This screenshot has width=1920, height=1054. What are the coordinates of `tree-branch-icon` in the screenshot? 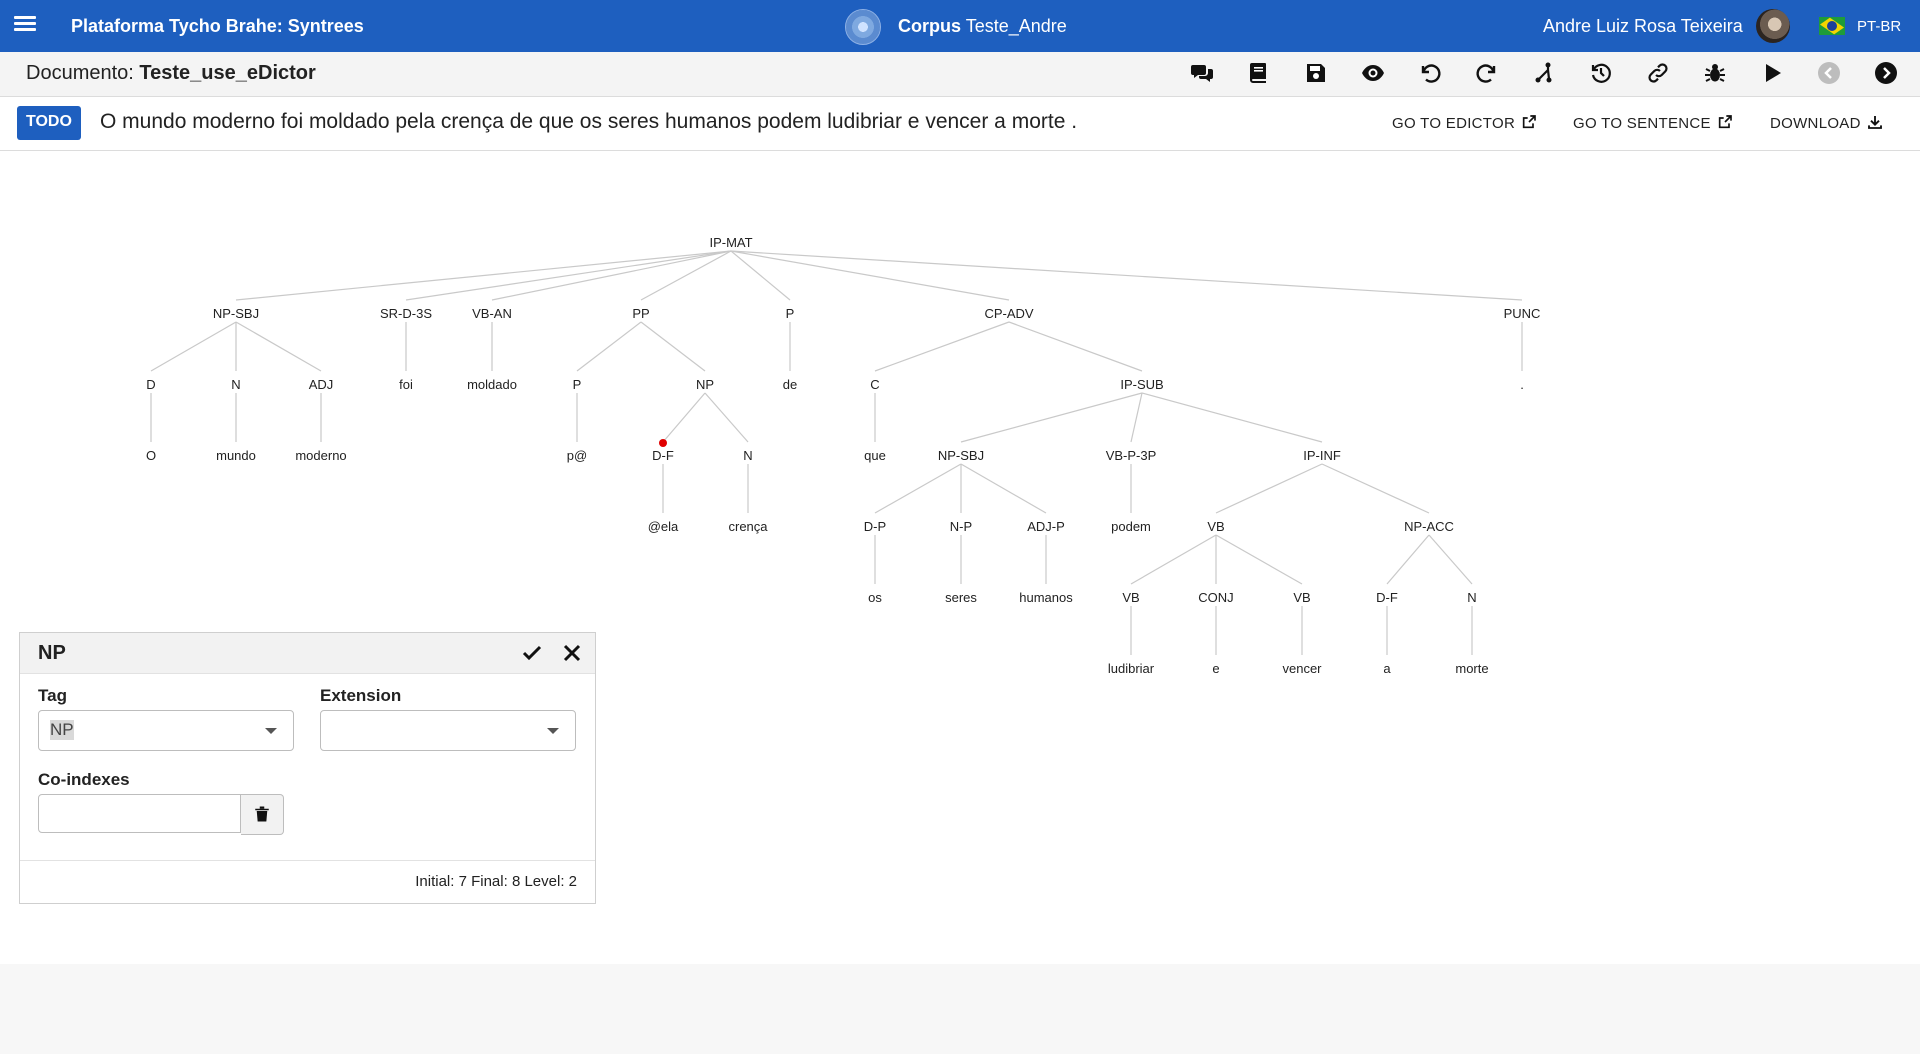 It's located at (1545, 74).